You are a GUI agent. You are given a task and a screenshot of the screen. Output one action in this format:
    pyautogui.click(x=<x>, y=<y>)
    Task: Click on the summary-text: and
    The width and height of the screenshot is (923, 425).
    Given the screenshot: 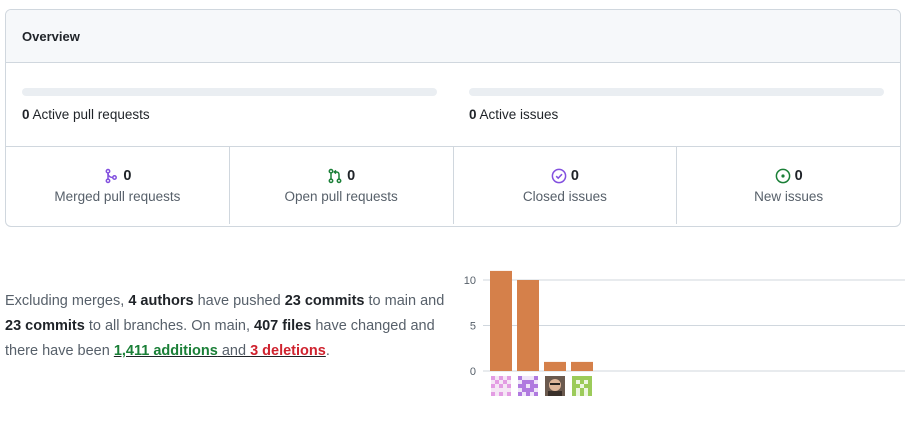 What is the action you would take?
    pyautogui.click(x=234, y=351)
    